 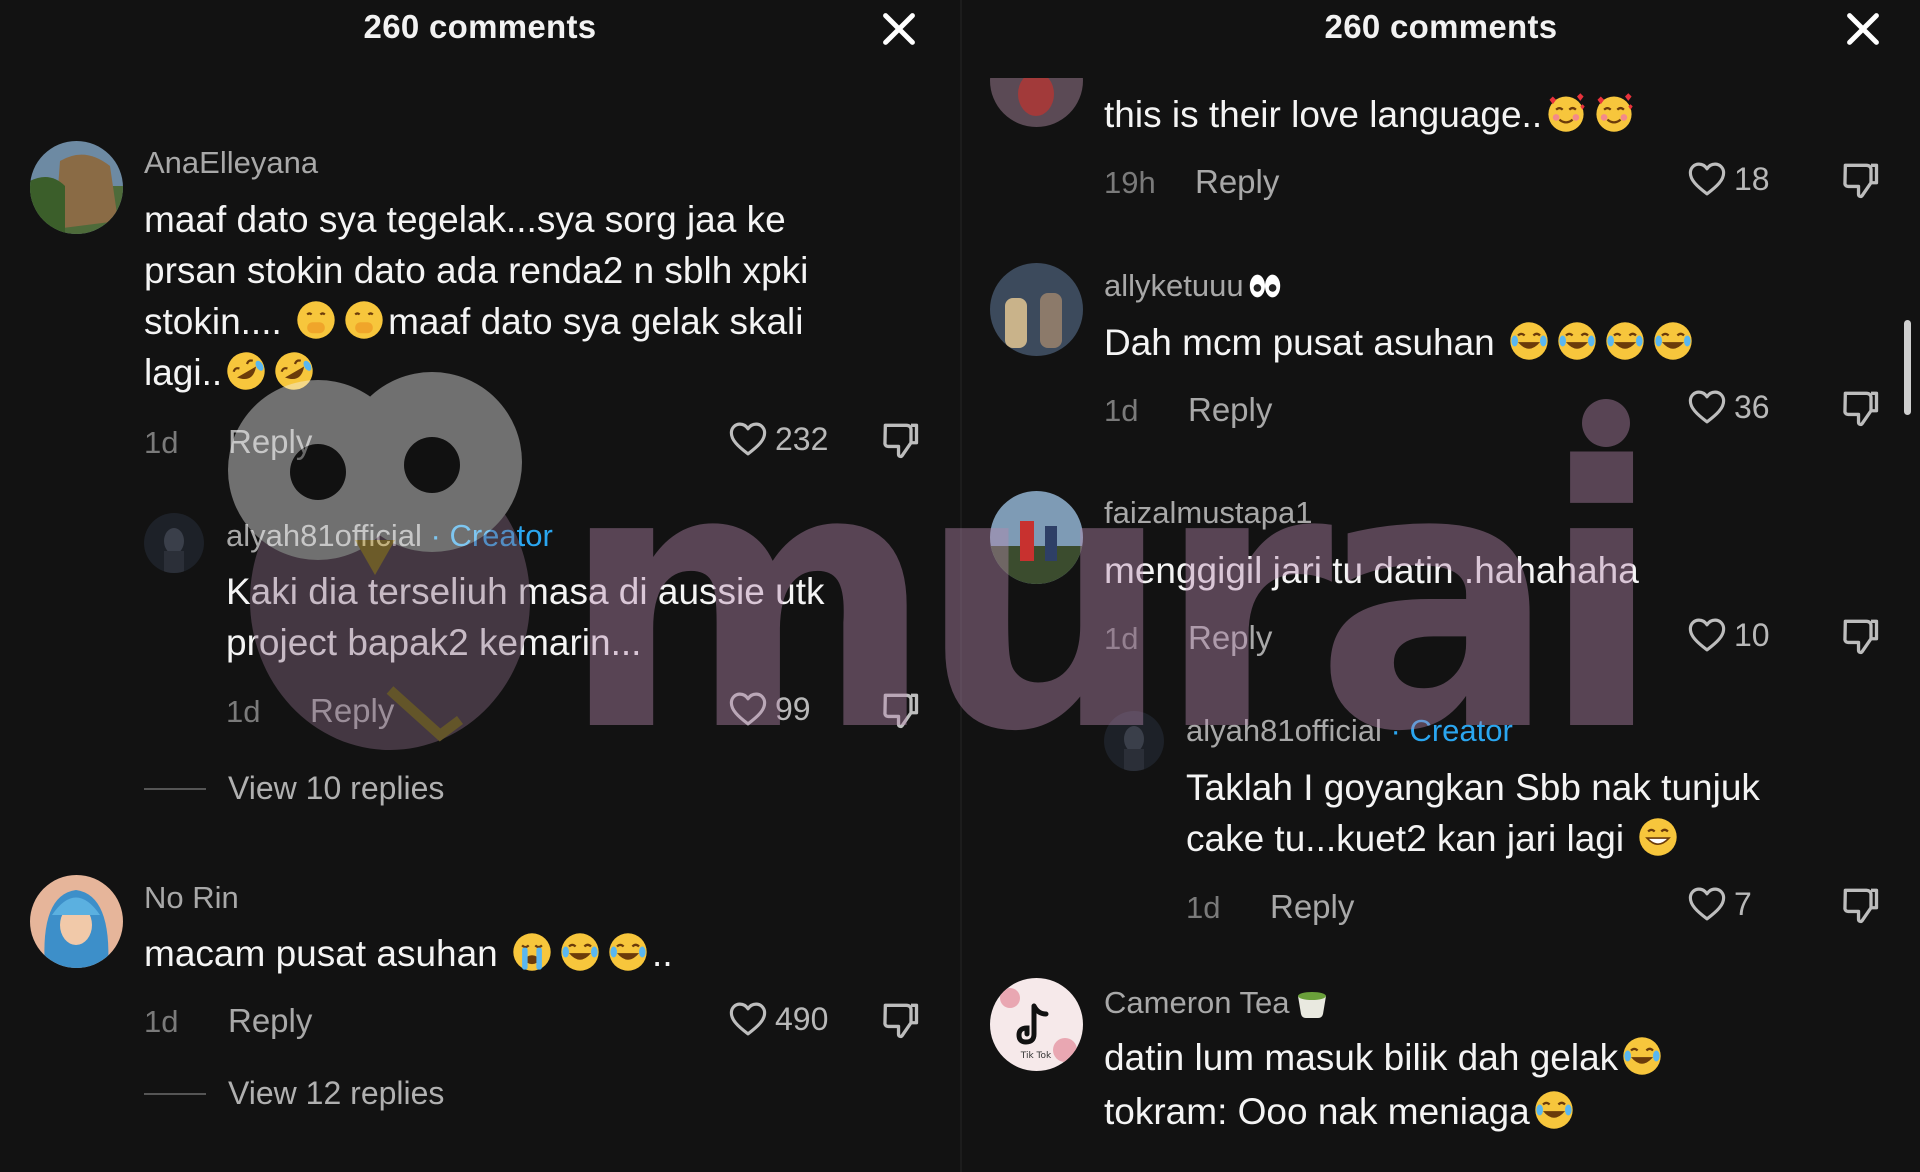 What do you see at coordinates (476, 270) in the screenshot?
I see `comment-text-line: prsan stokin dato ada renda2 n sblh xpki` at bounding box center [476, 270].